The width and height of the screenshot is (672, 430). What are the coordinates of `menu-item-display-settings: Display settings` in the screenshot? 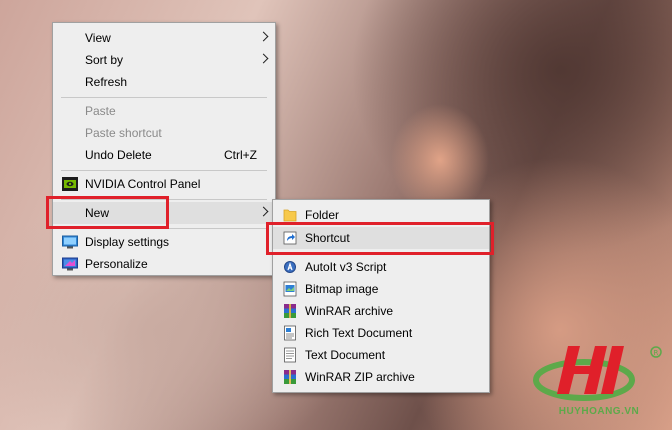 It's located at (164, 242).